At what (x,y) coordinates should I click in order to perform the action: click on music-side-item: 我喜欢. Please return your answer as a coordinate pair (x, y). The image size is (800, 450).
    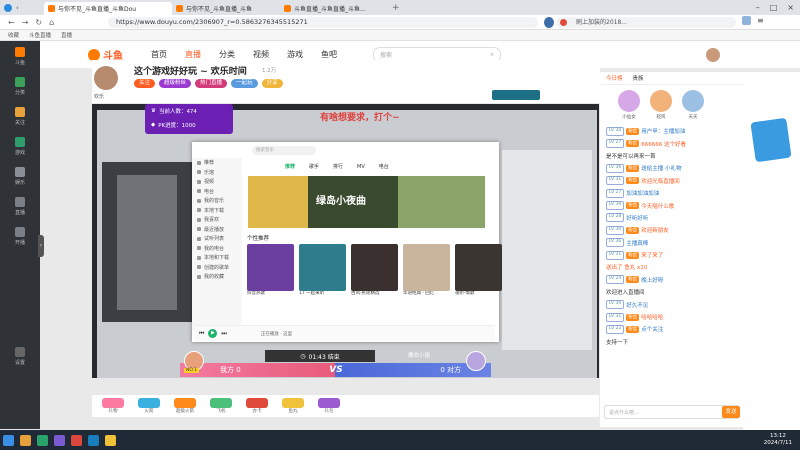
    Looking at the image, I should click on (217, 220).